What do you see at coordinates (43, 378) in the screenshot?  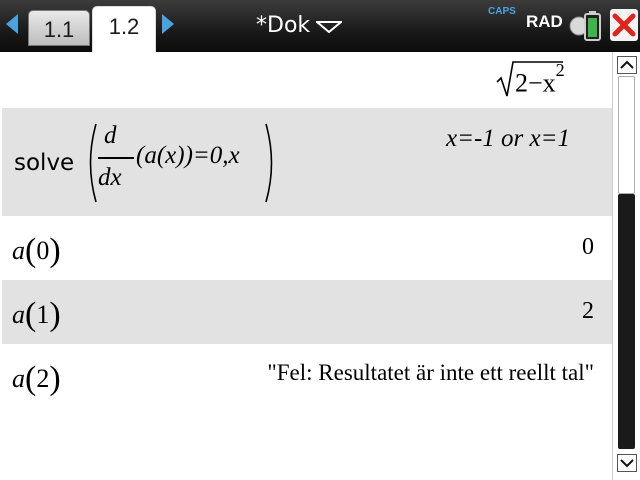 I see `function-argument: 2` at bounding box center [43, 378].